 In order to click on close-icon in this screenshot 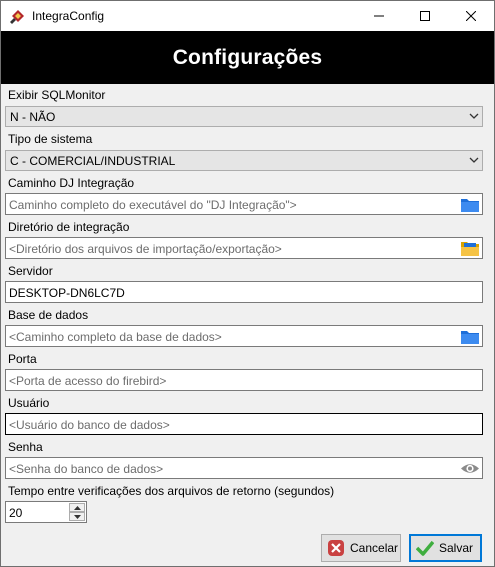, I will do `click(471, 16)`.